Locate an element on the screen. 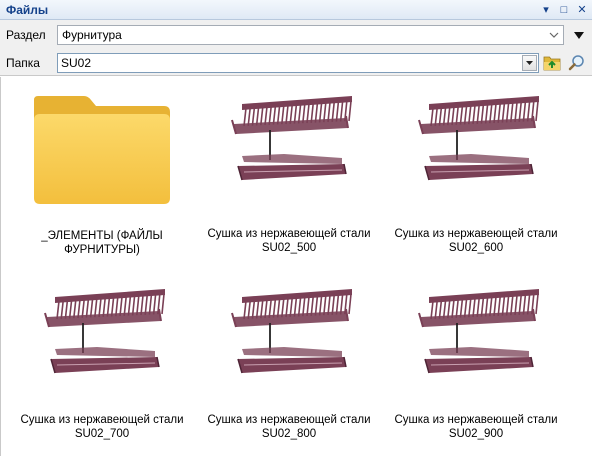 The image size is (592, 456). panel-titlebar: Файлы ▾ □ ✕ is located at coordinates (296, 10).